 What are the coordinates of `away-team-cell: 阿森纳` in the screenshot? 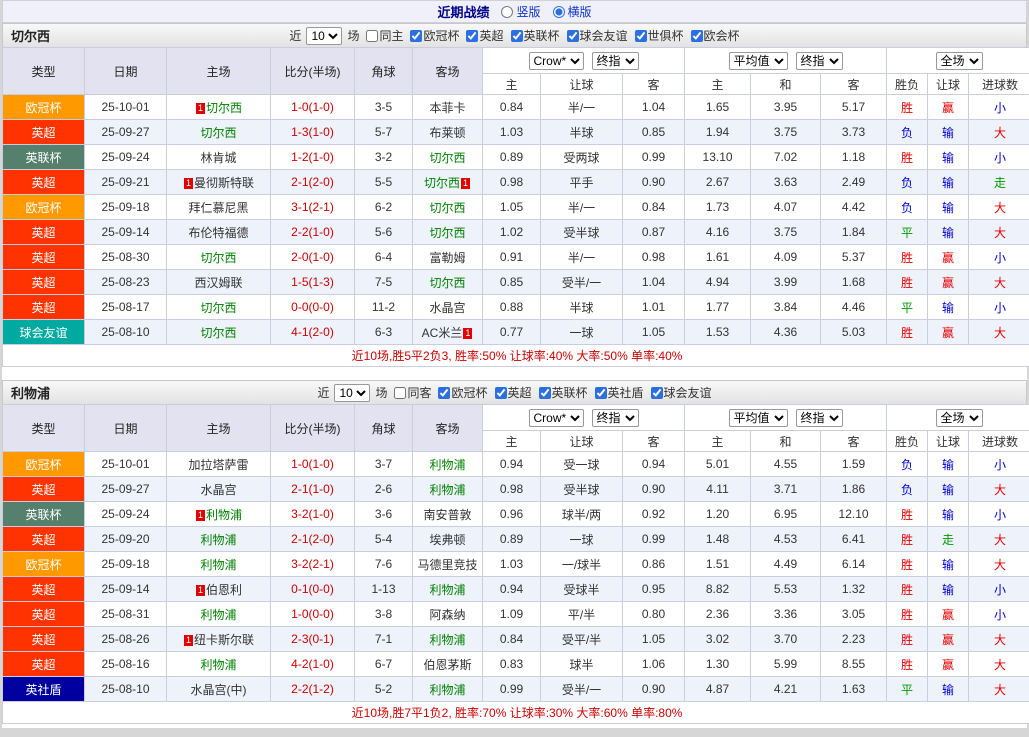 It's located at (447, 614).